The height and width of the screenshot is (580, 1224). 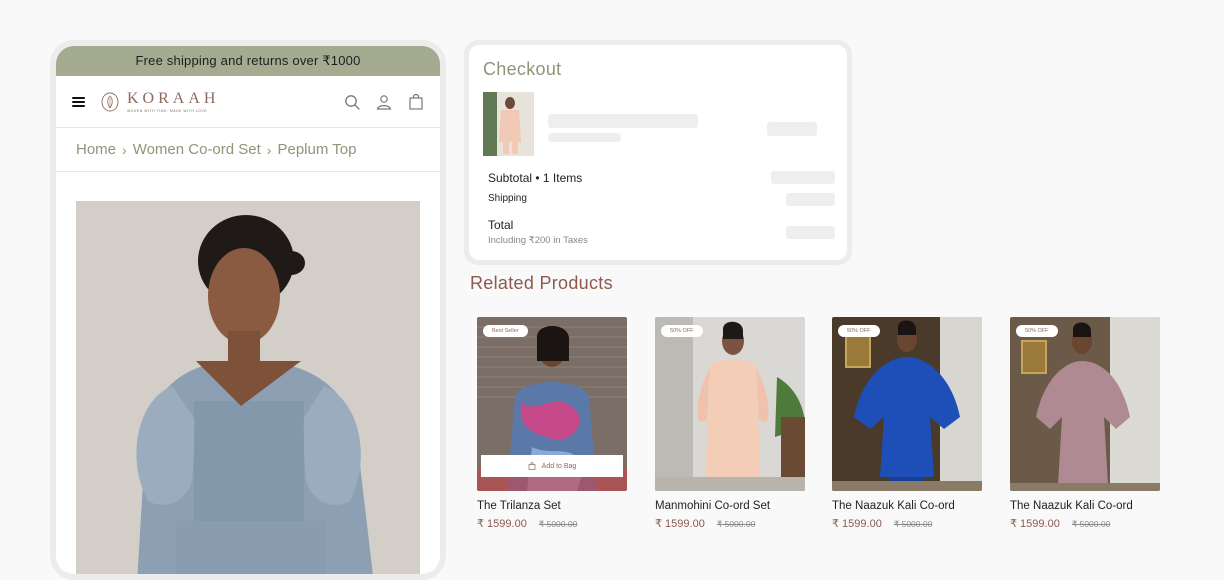 I want to click on breadcrumb-category: Women Co-ord Set, so click(x=197, y=149).